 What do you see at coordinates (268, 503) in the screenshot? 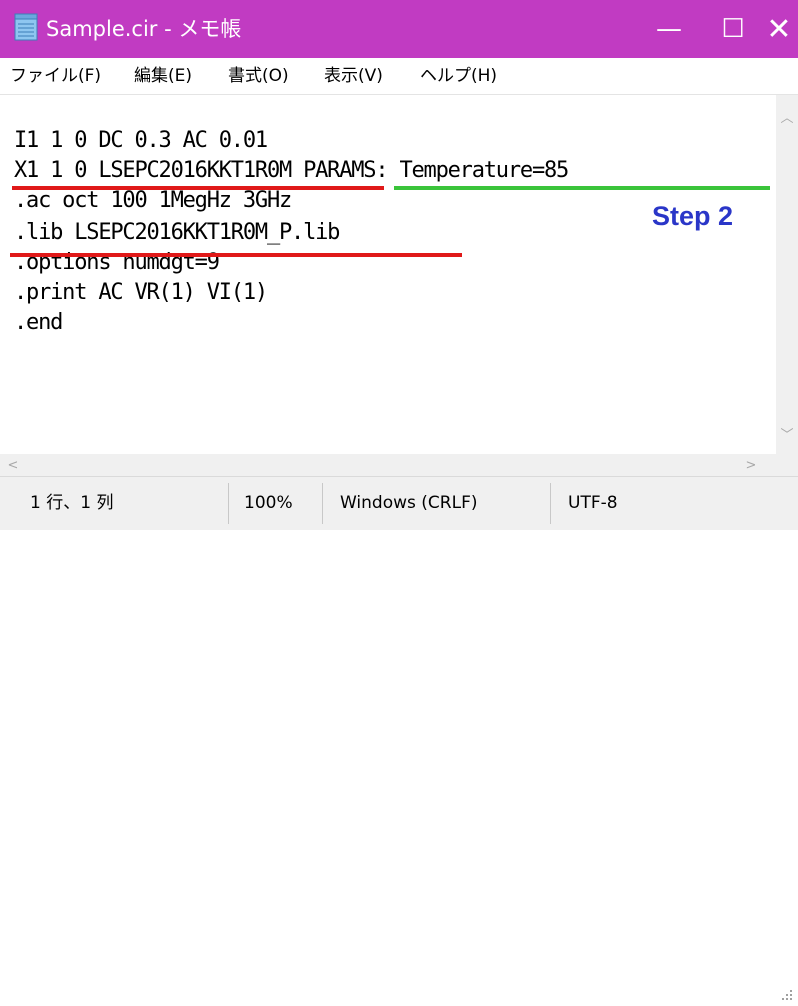
I see `status-zoom: 100%` at bounding box center [268, 503].